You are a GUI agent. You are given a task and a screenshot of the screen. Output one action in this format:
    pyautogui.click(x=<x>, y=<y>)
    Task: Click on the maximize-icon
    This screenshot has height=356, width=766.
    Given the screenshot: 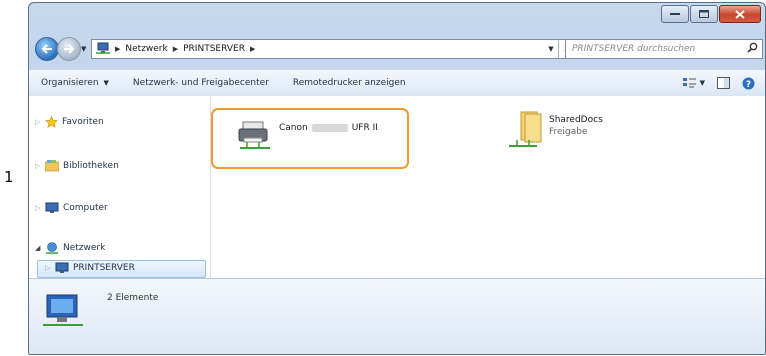 What is the action you would take?
    pyautogui.click(x=704, y=14)
    